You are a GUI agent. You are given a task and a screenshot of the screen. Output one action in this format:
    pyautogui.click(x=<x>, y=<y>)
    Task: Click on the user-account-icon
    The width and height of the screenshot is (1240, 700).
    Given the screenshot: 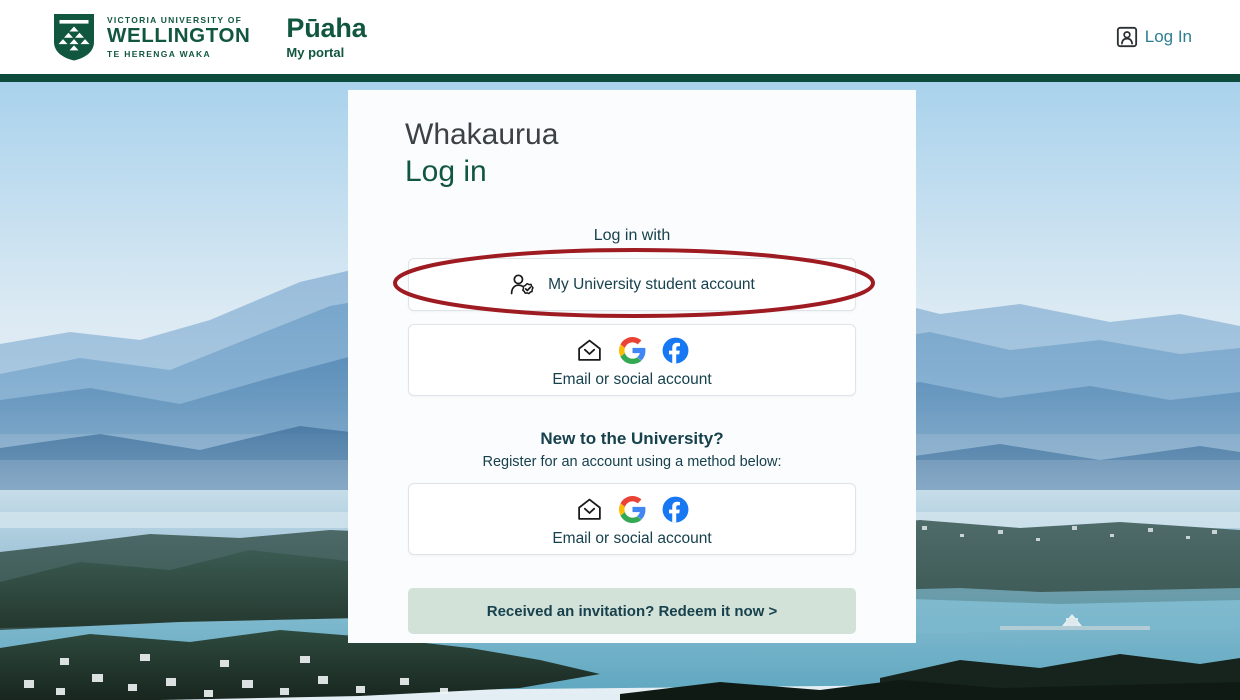 What is the action you would take?
    pyautogui.click(x=1126, y=37)
    